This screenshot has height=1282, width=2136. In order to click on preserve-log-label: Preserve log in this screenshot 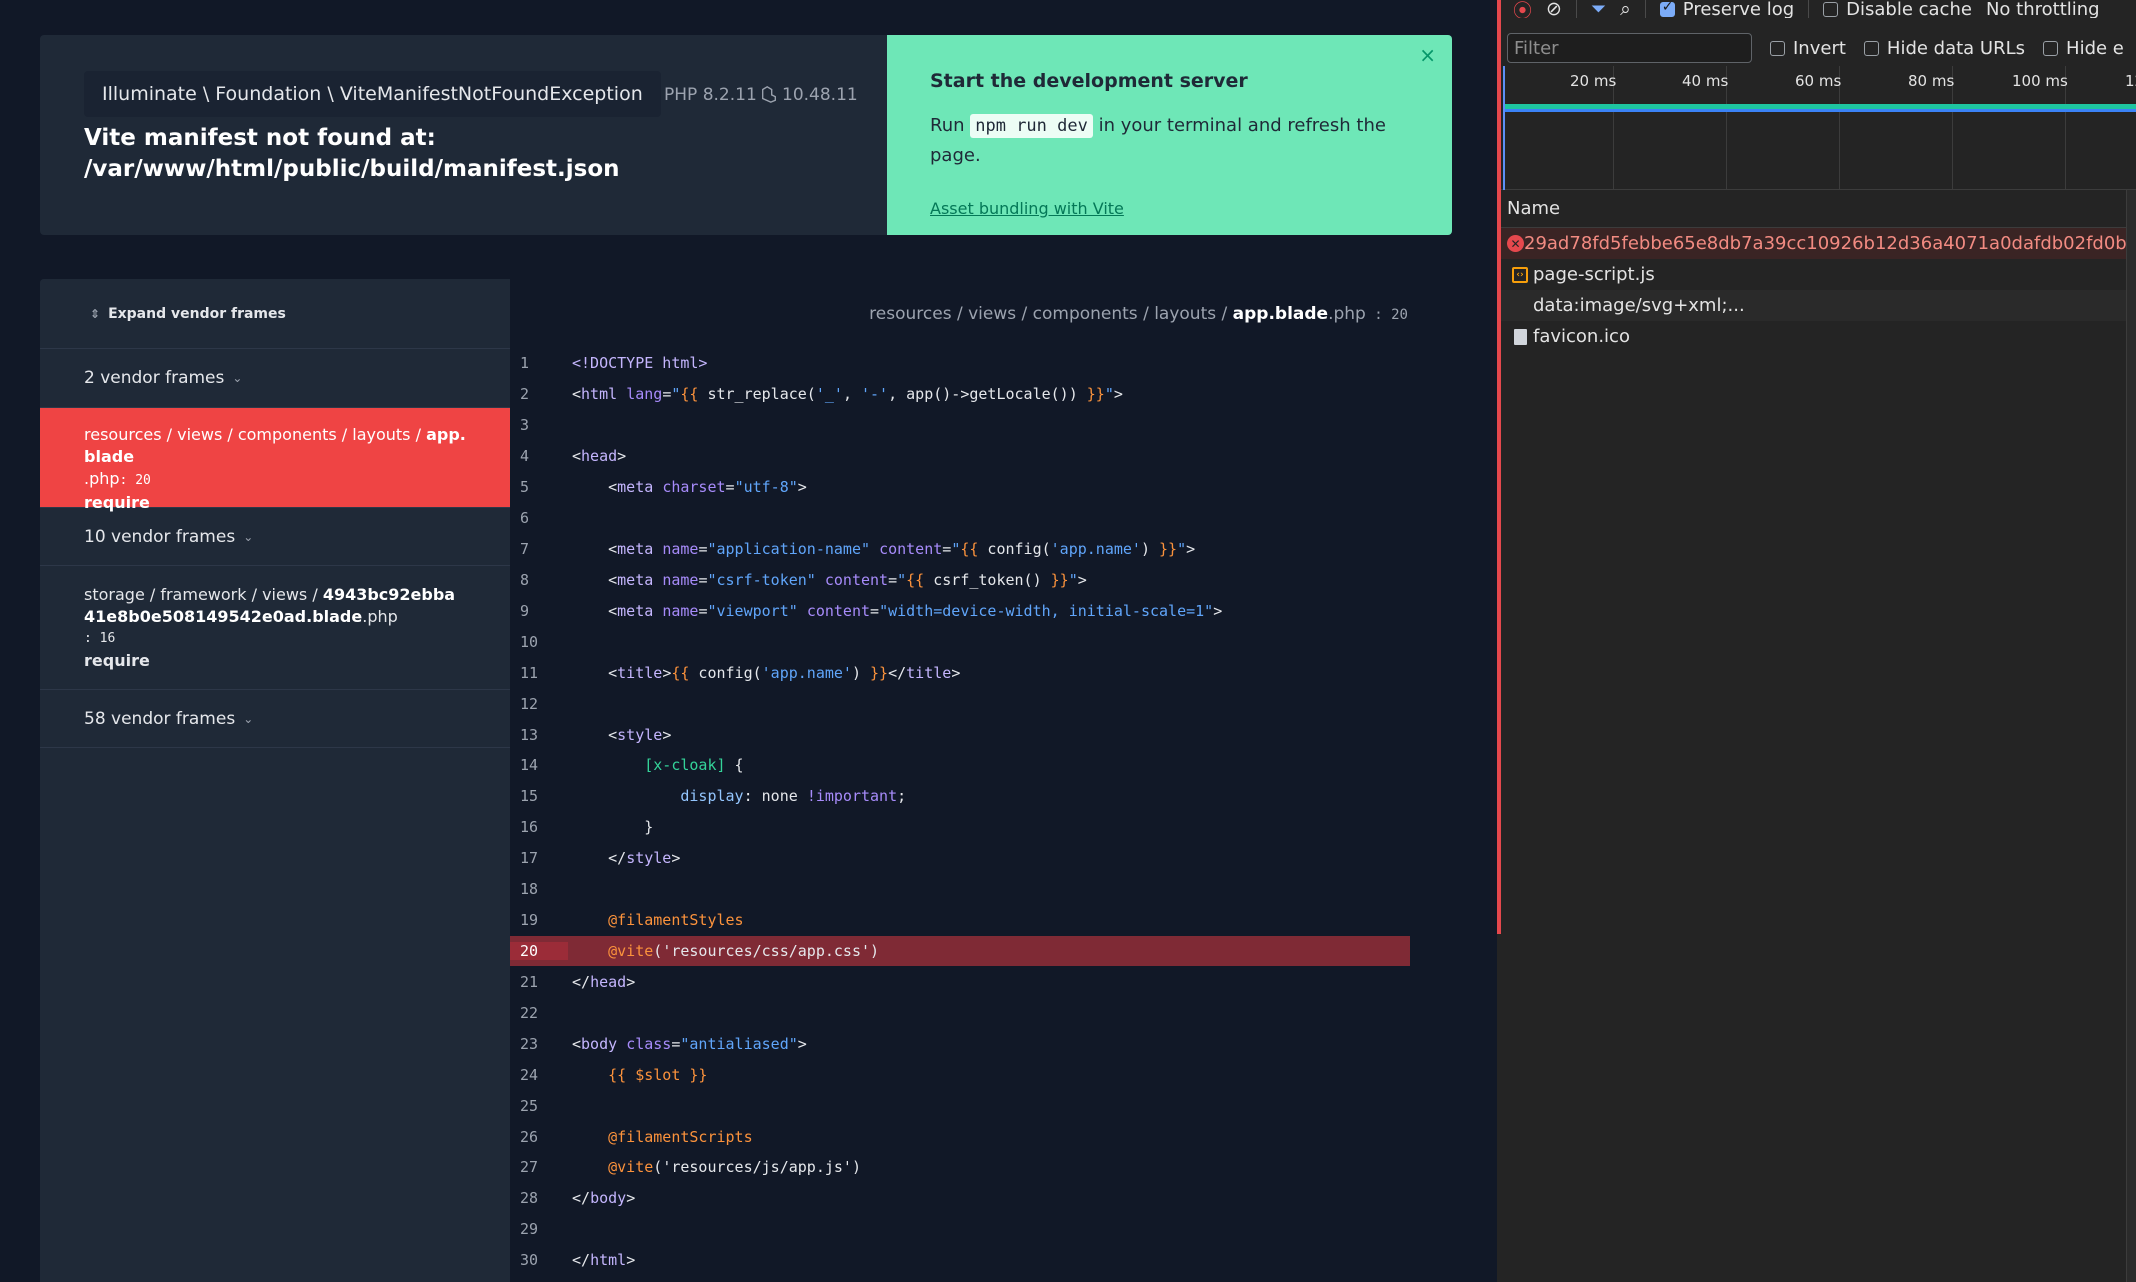, I will do `click(1738, 9)`.